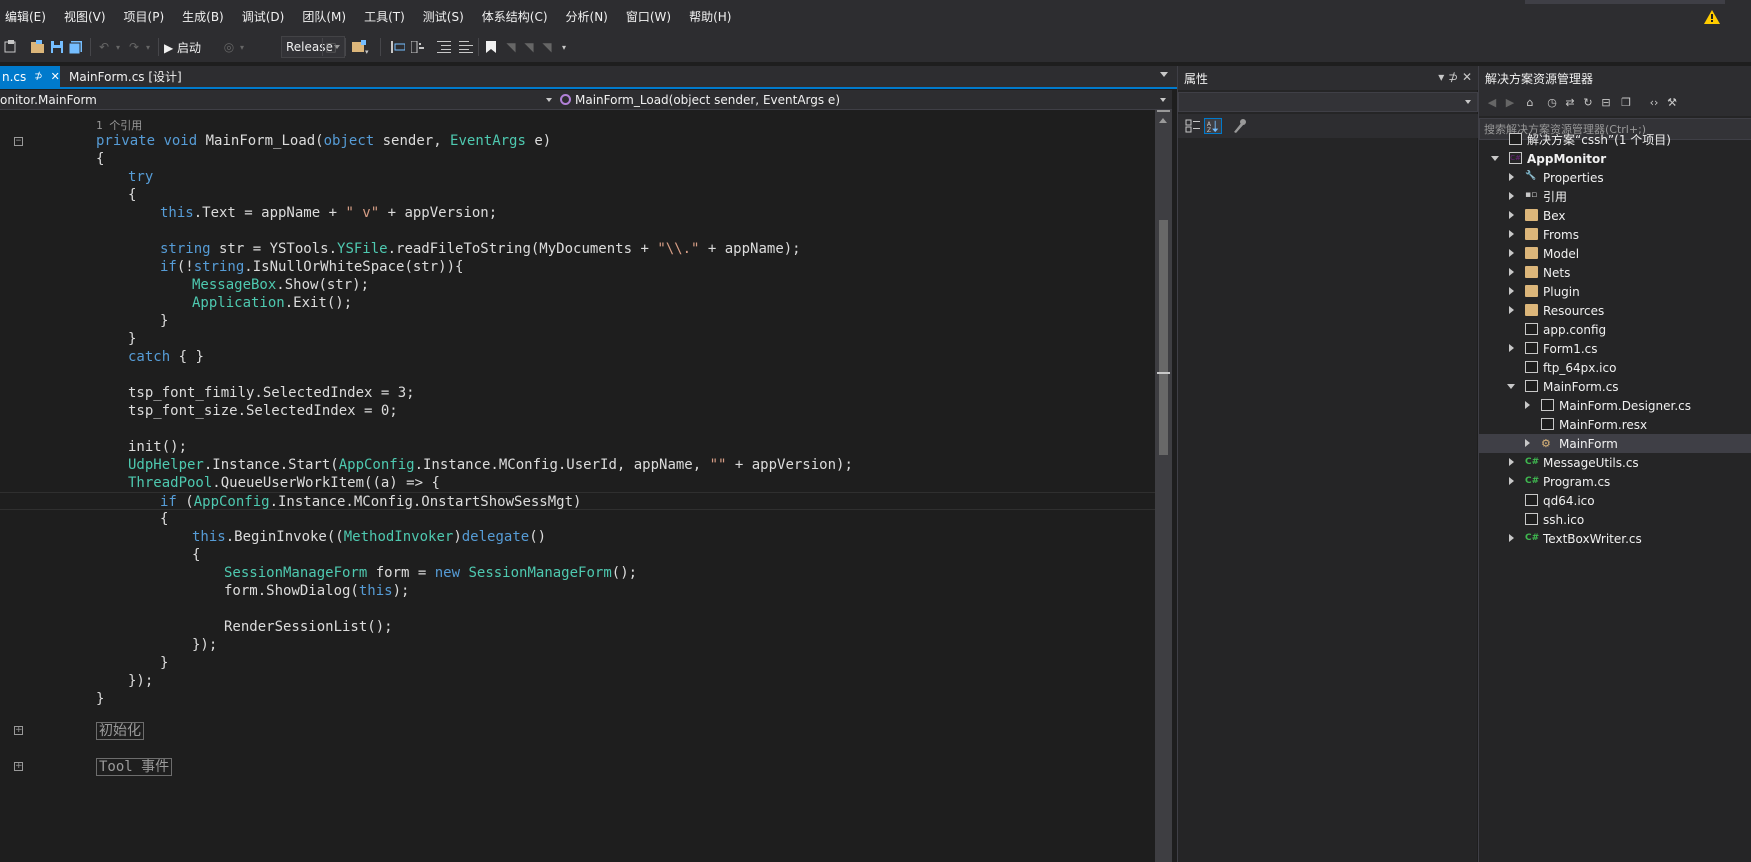 The width and height of the screenshot is (1751, 862). I want to click on properties-object-select, so click(1328, 102).